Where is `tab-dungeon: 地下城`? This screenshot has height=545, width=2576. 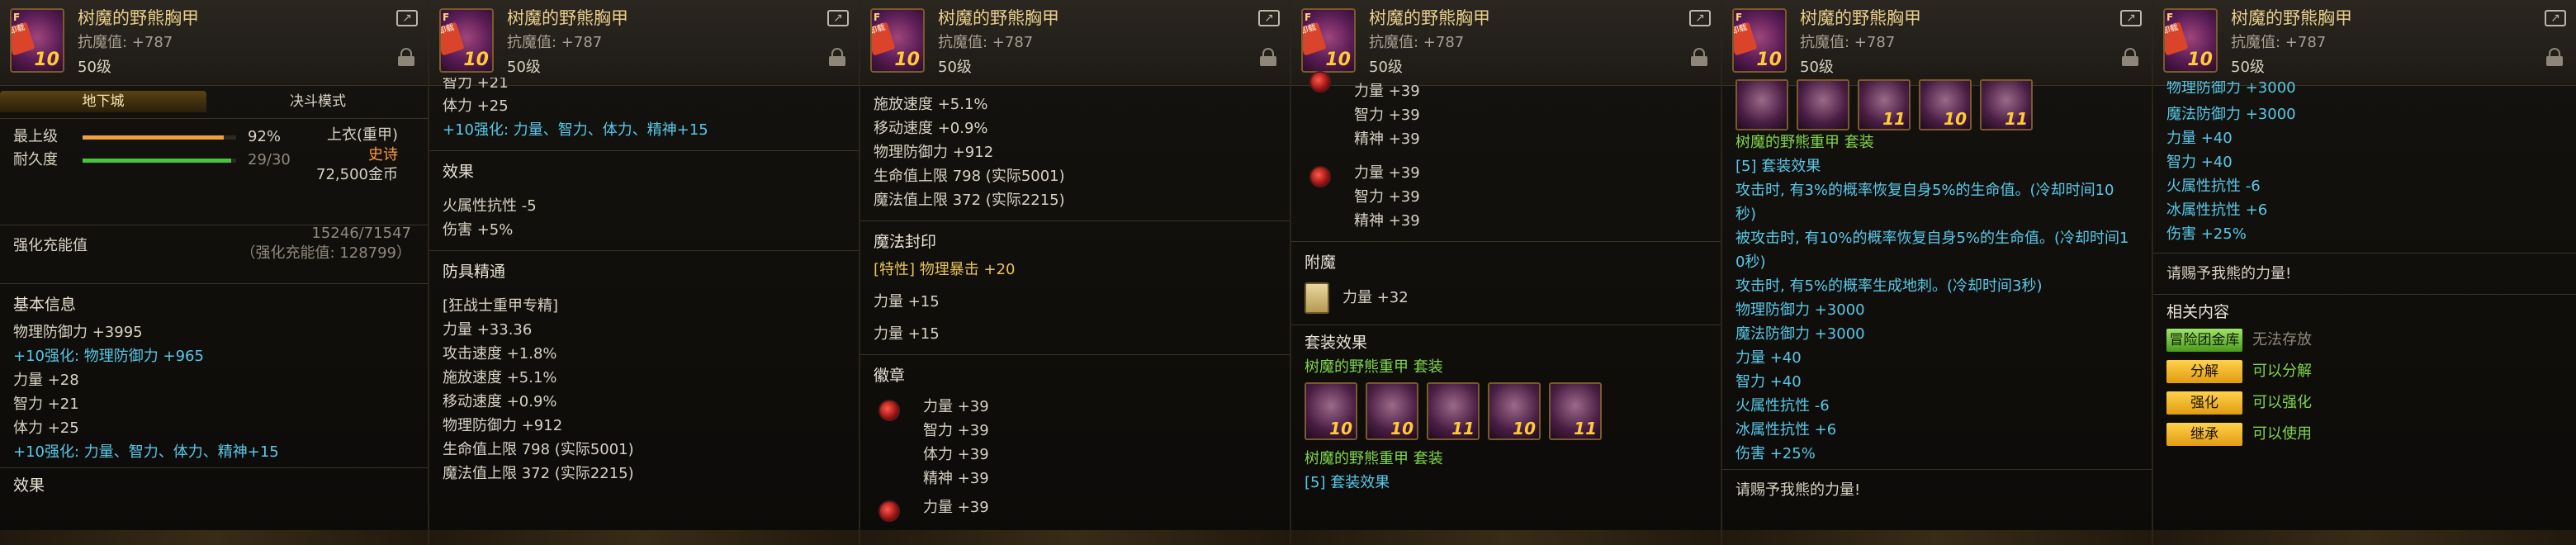 tab-dungeon: 地下城 is located at coordinates (103, 102).